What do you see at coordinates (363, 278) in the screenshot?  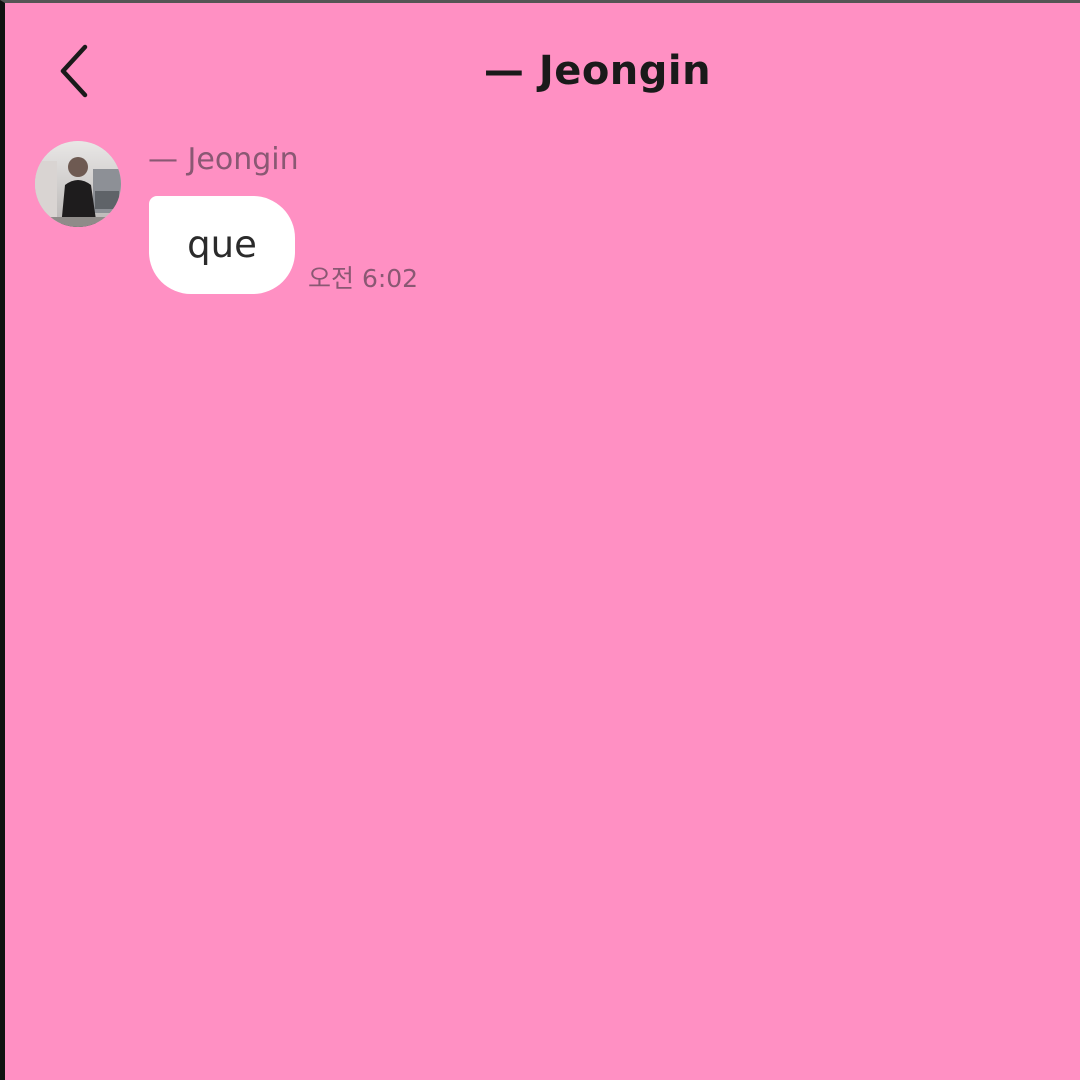 I see `message-timestamp: 오전 6:02` at bounding box center [363, 278].